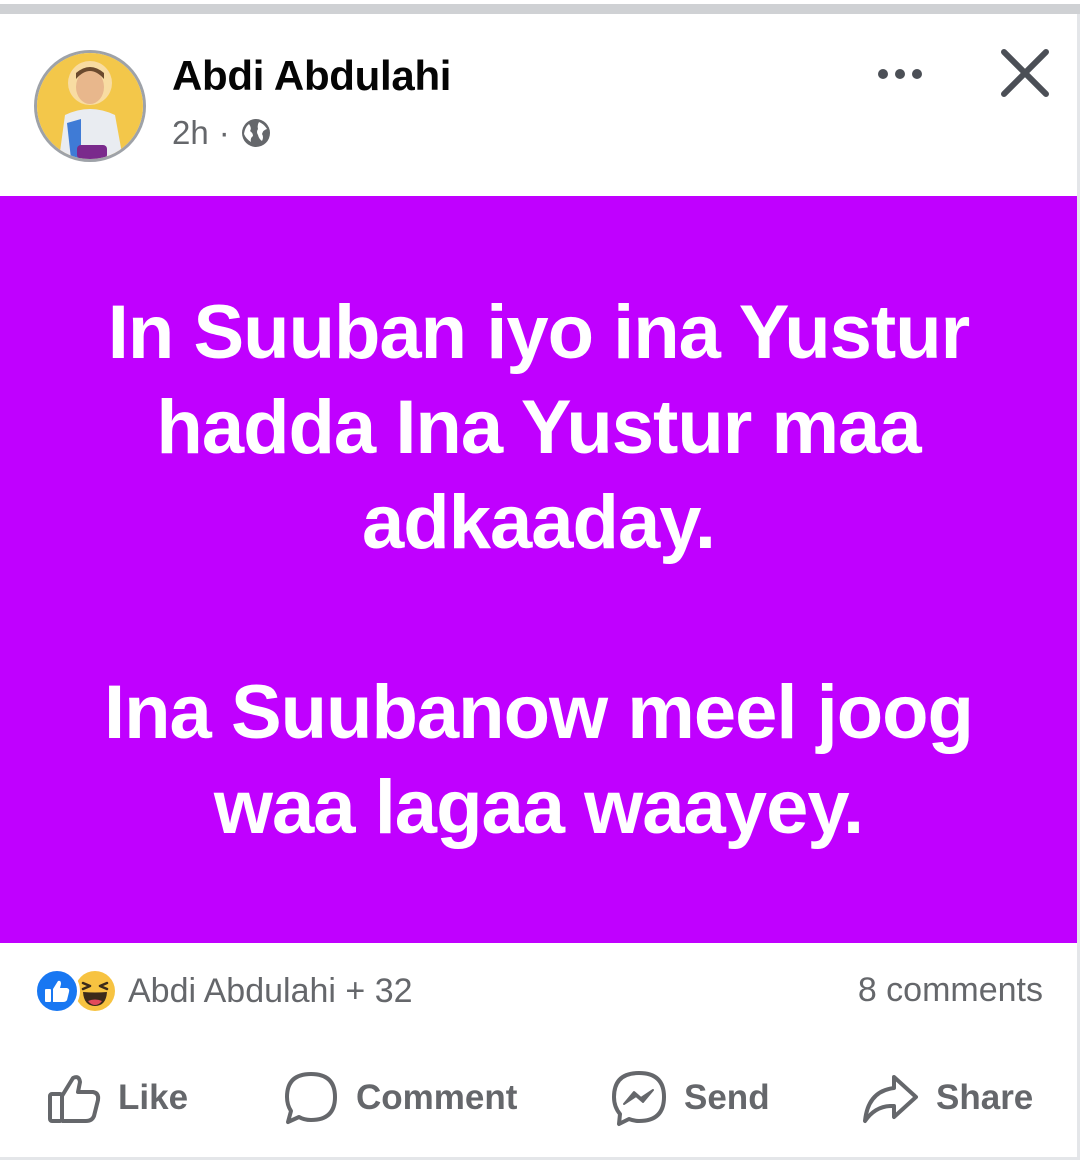 The image size is (1080, 1160). I want to click on comment-button: Comment, so click(399, 1098).